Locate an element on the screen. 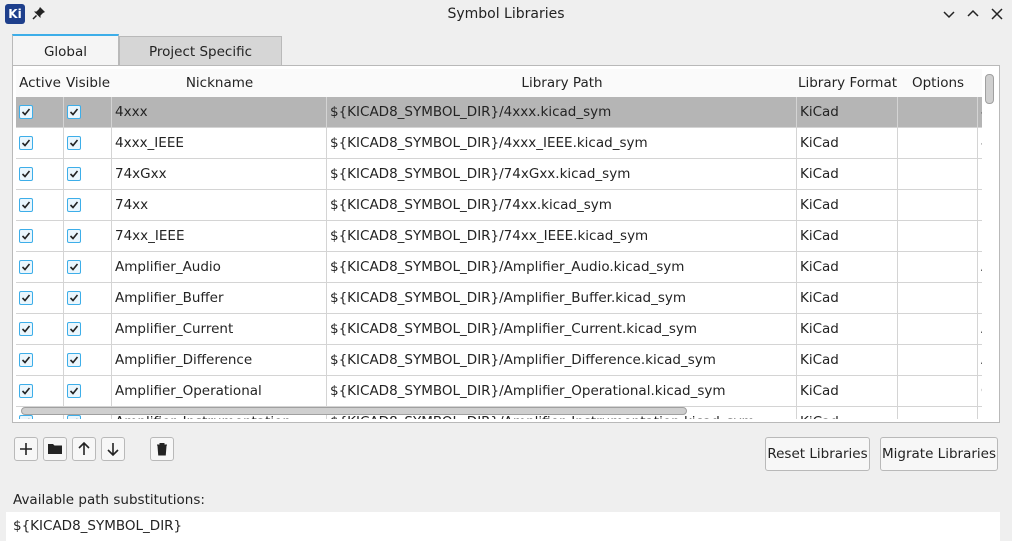  library-path-cell: ${KICAD8_SYMBOL_DIR}/74xx.kicad_sym is located at coordinates (562, 205).